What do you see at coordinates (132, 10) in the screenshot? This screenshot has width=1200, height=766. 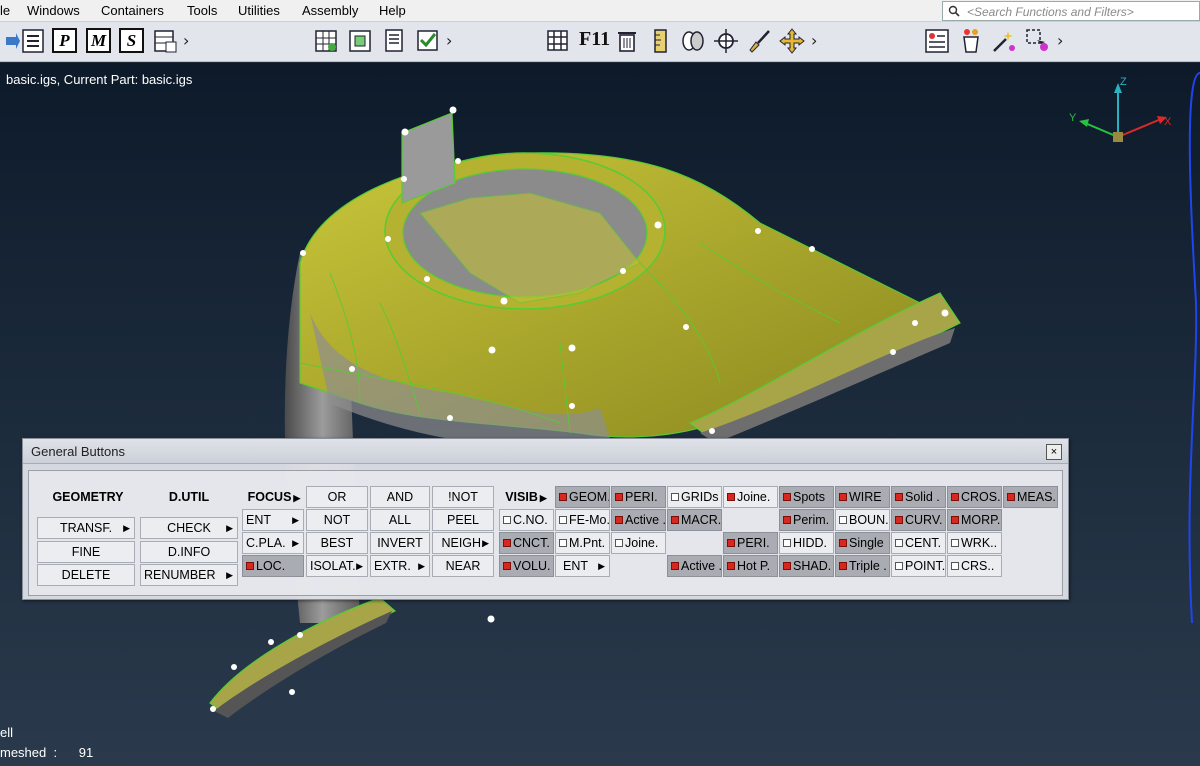 I see `menu-containers: Containers` at bounding box center [132, 10].